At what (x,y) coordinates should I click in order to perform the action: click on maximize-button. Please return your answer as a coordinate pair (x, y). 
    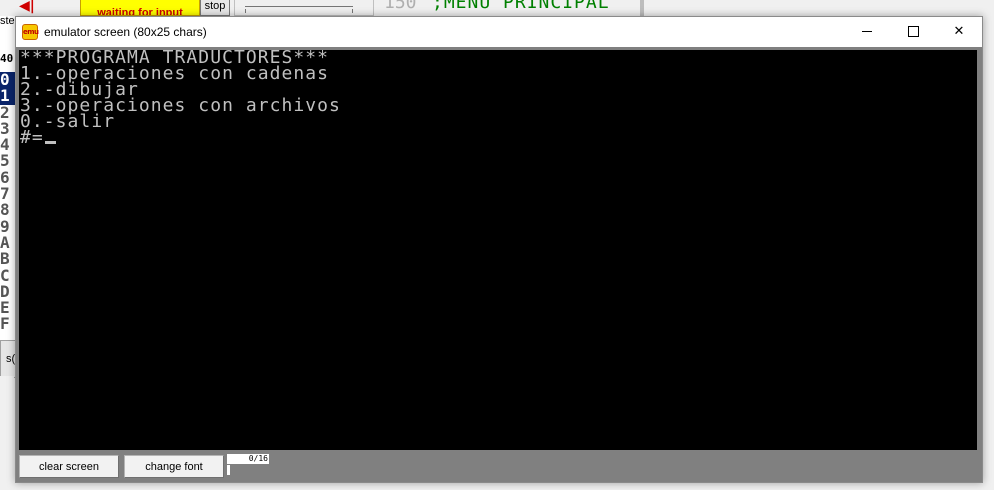
    Looking at the image, I should click on (913, 32).